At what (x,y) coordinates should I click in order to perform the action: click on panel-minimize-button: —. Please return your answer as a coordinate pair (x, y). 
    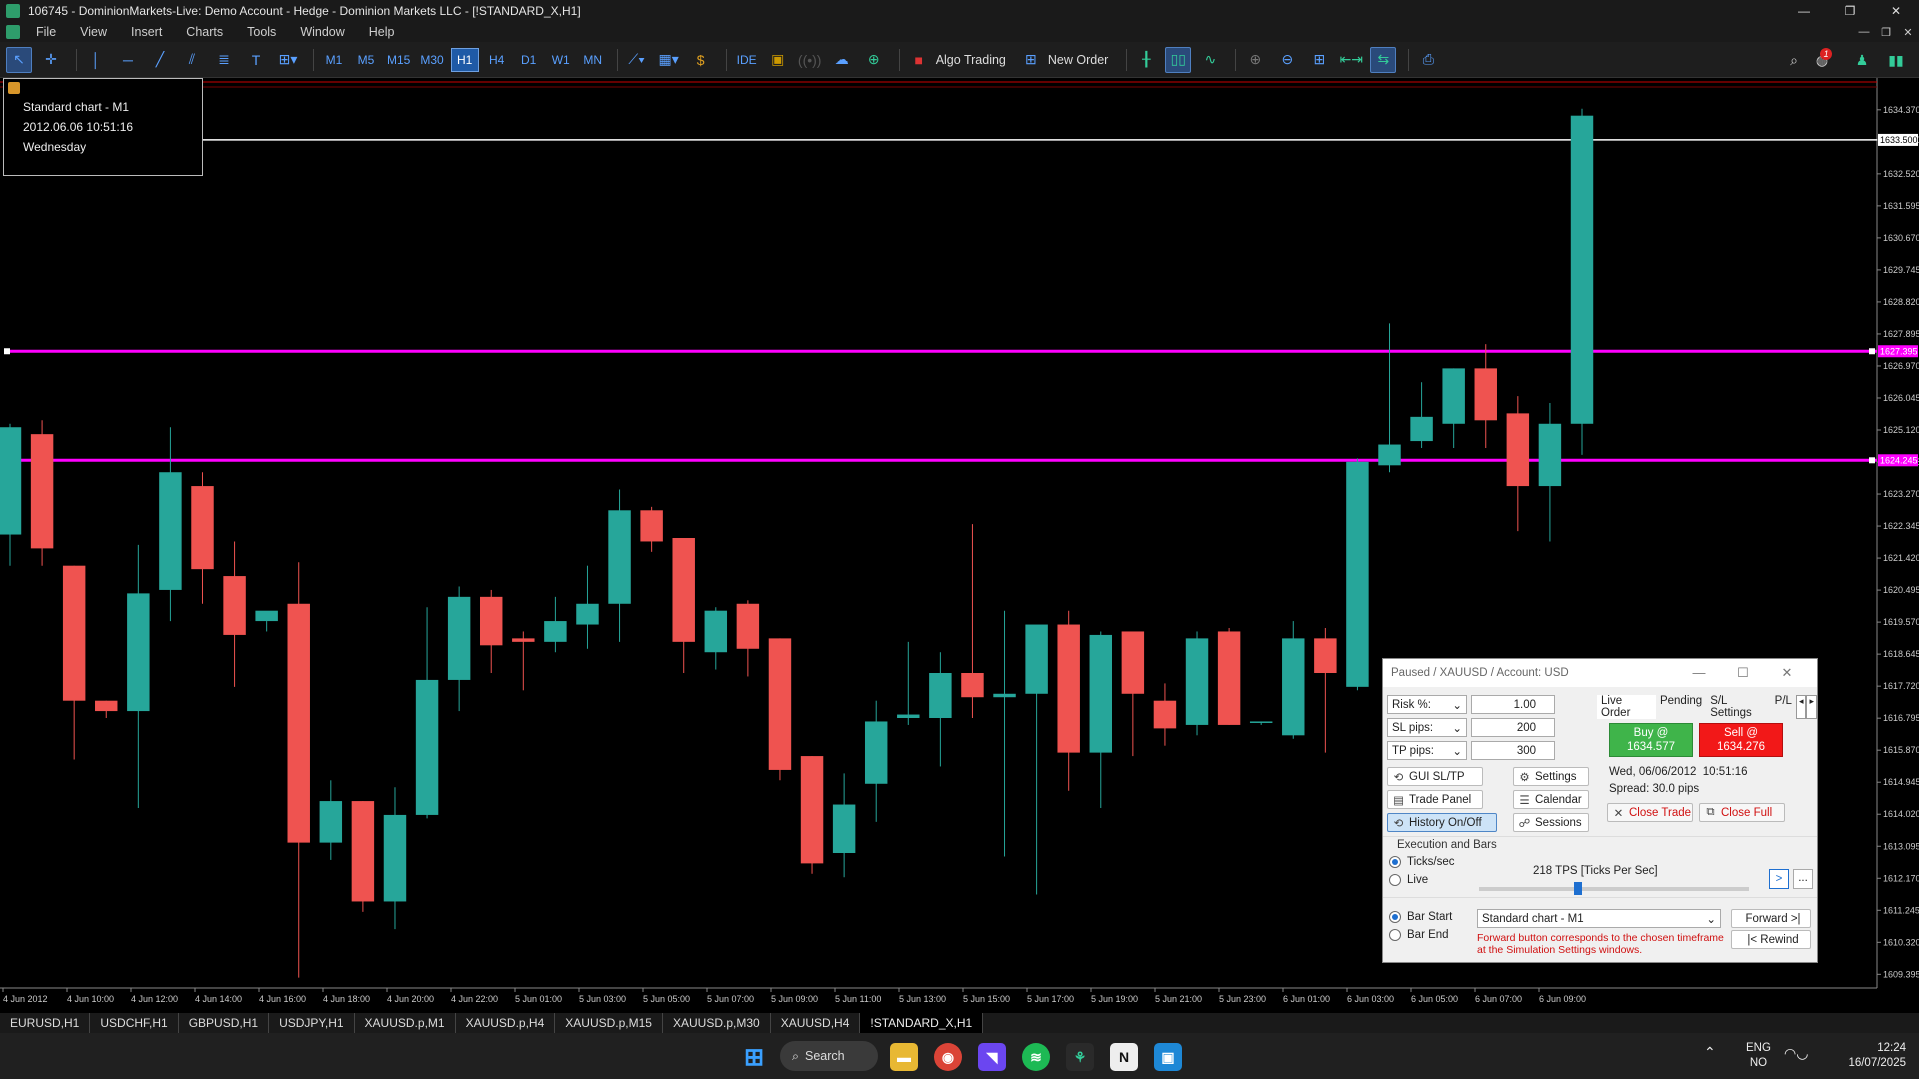
    Looking at the image, I should click on (1699, 673).